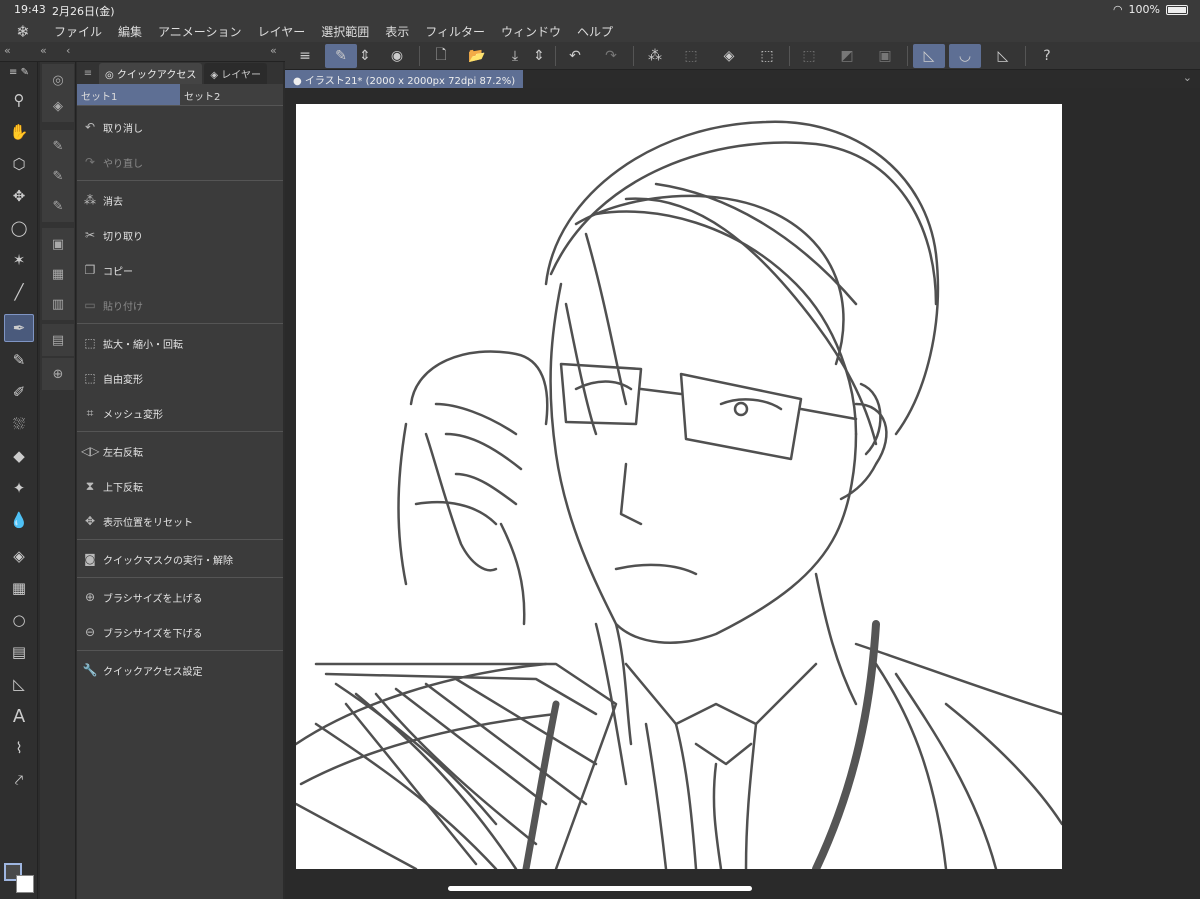 The width and height of the screenshot is (1200, 899). I want to click on deselect-icon: ⬚, so click(809, 56).